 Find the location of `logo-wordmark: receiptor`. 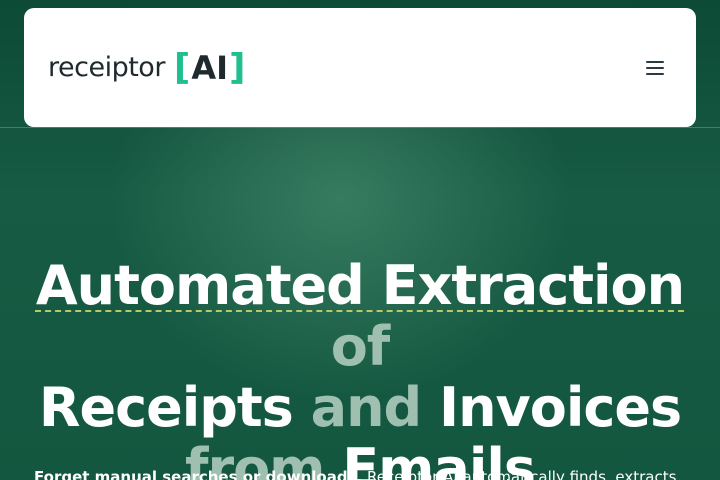

logo-wordmark: receiptor is located at coordinates (106, 67).